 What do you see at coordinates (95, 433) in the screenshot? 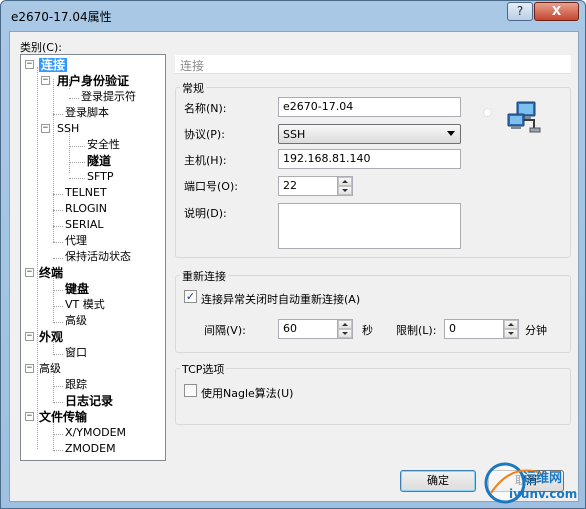
I see `tree-item-xymodem: X/YMODEM` at bounding box center [95, 433].